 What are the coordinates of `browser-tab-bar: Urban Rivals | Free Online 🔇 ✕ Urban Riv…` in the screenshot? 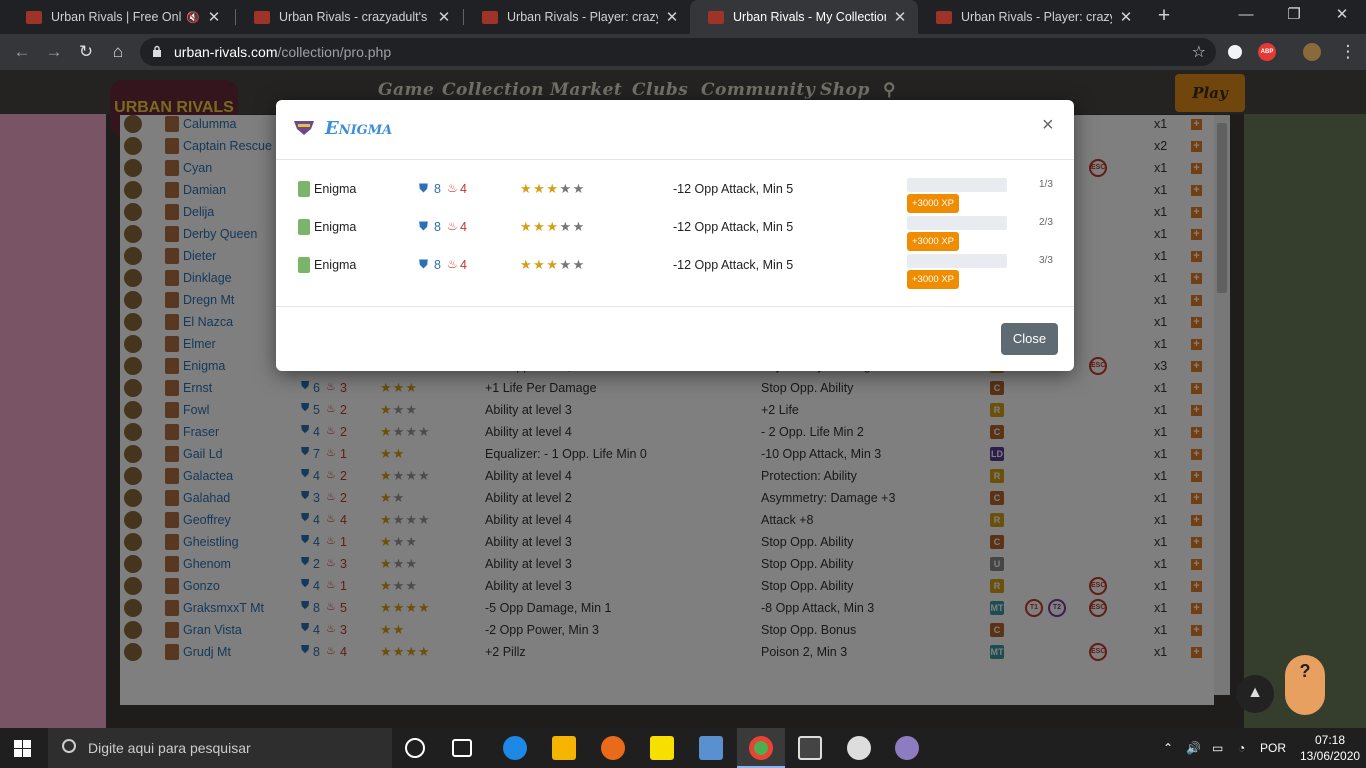 It's located at (683, 17).